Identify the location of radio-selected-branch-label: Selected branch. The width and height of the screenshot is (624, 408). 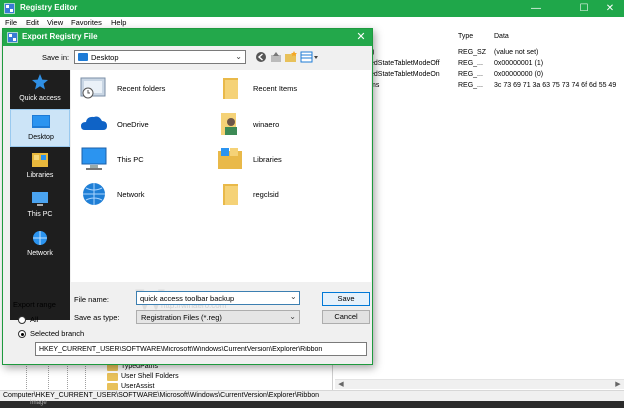
(57, 333).